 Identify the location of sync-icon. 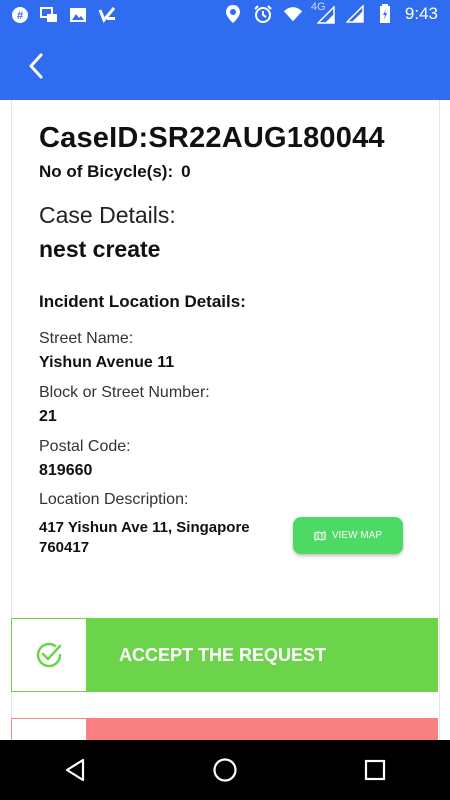
(49, 15).